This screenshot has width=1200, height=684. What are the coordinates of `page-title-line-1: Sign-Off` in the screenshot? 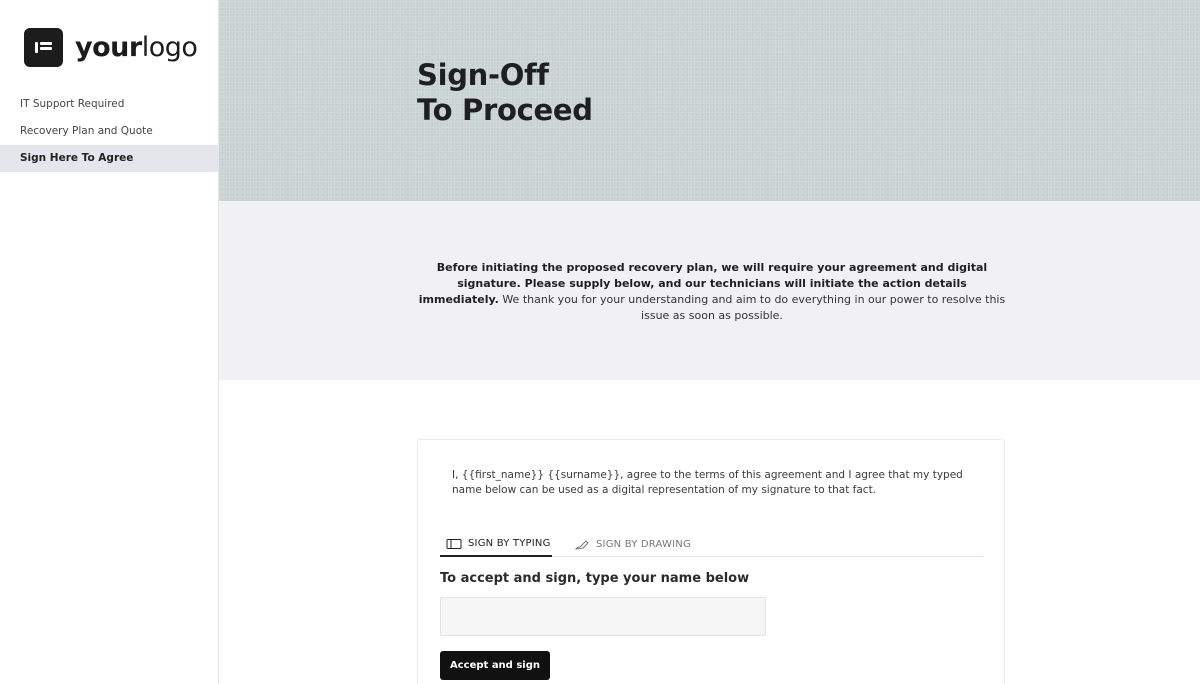 It's located at (483, 75).